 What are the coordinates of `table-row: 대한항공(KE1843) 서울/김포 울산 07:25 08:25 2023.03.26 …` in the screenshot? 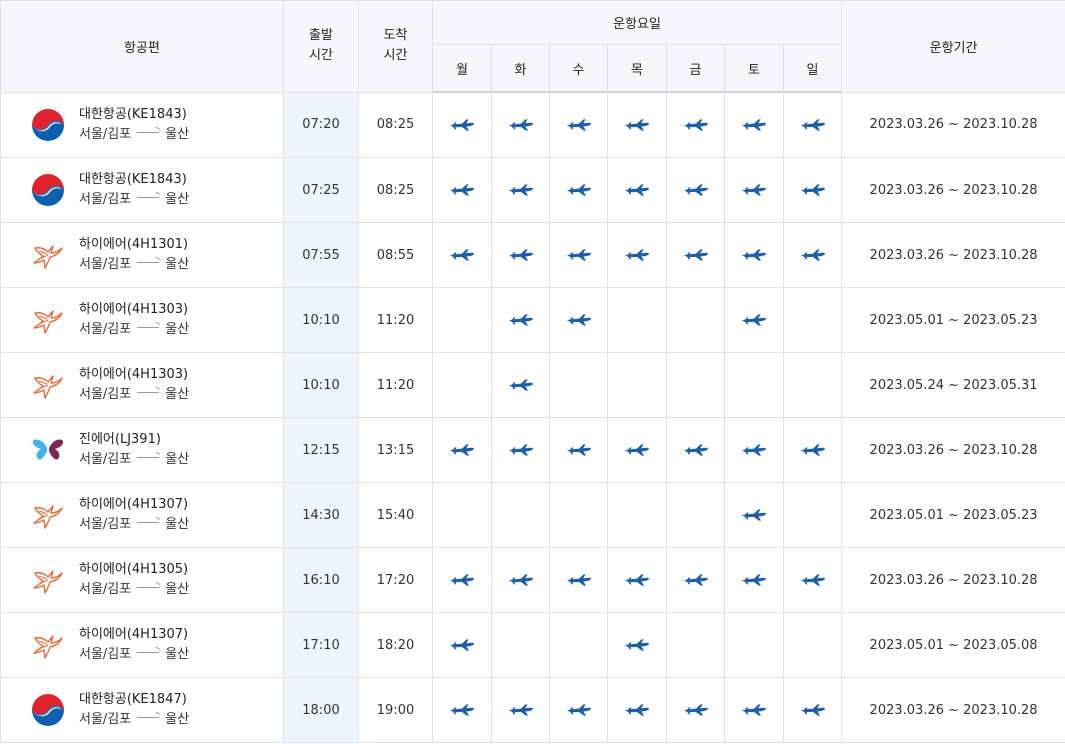 It's located at (532, 190).